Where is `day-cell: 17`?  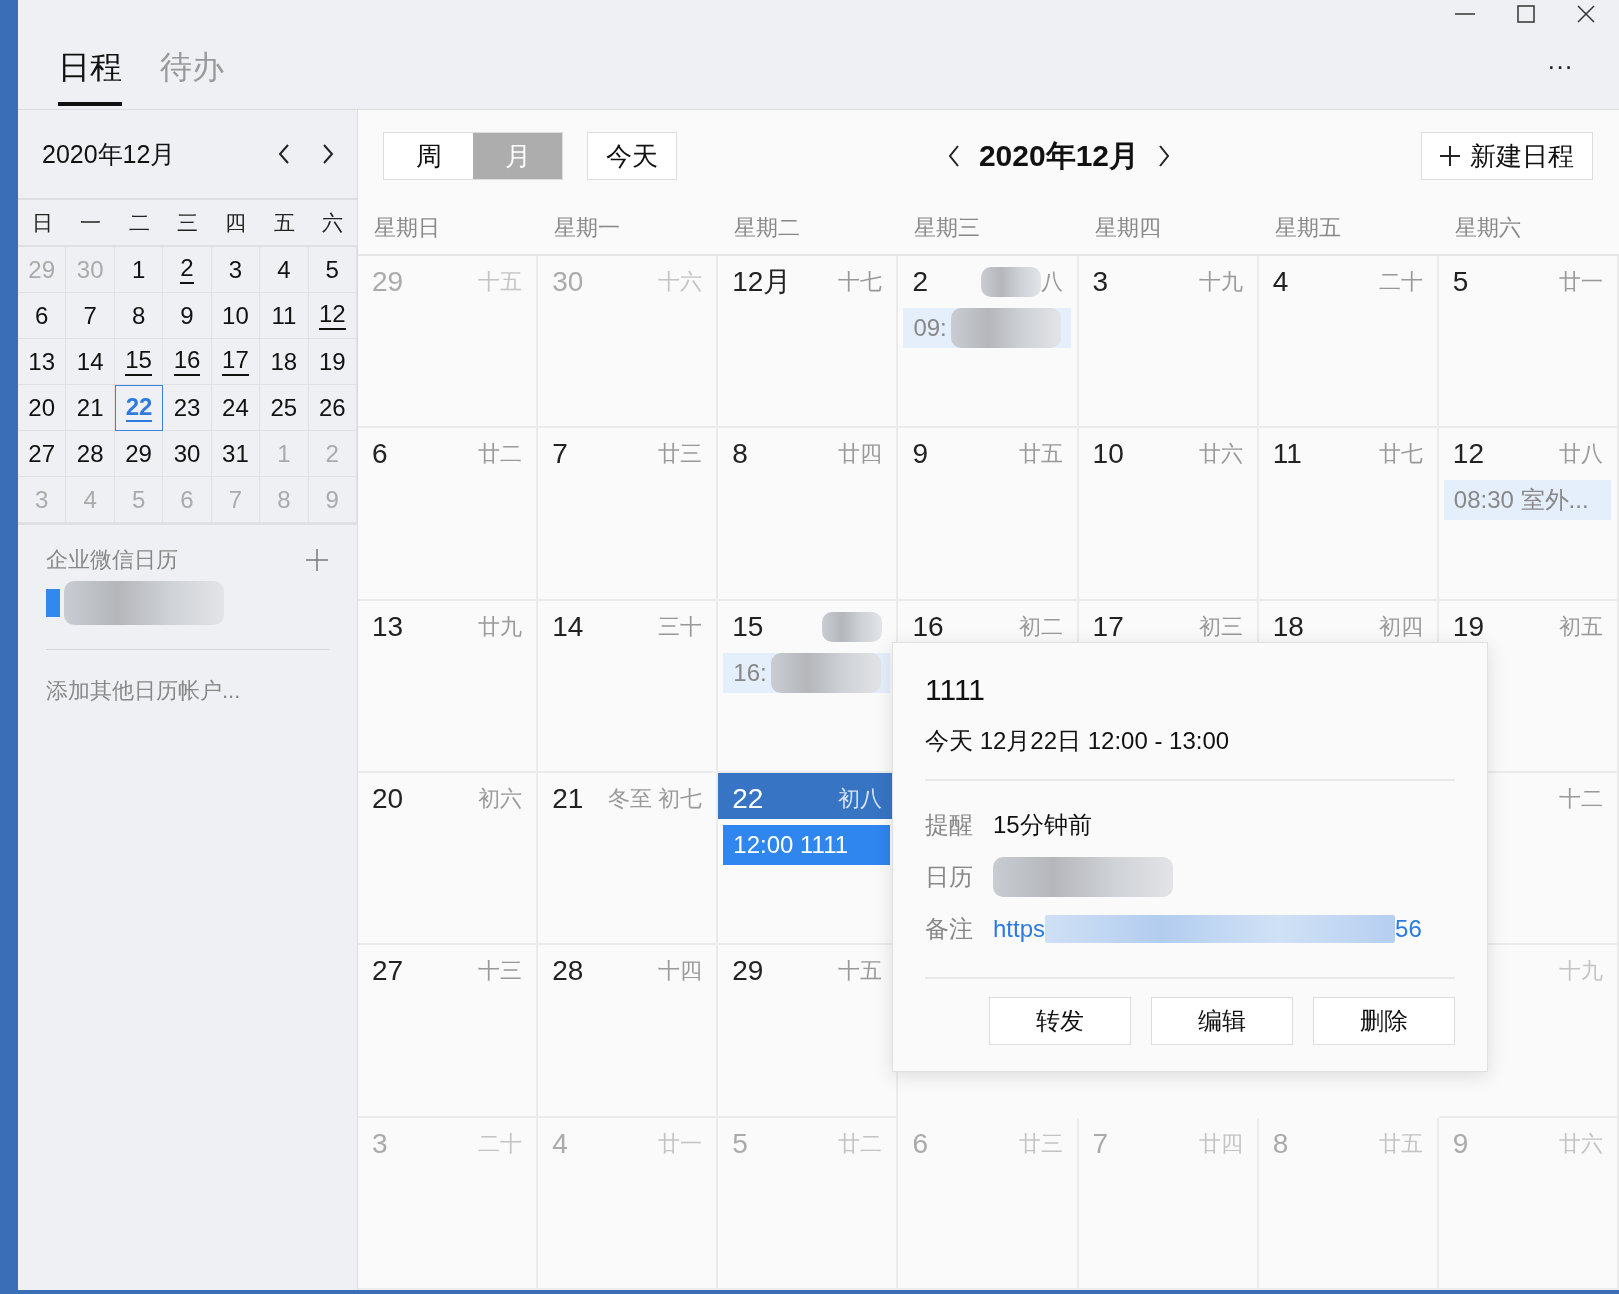 day-cell: 17 is located at coordinates (236, 362).